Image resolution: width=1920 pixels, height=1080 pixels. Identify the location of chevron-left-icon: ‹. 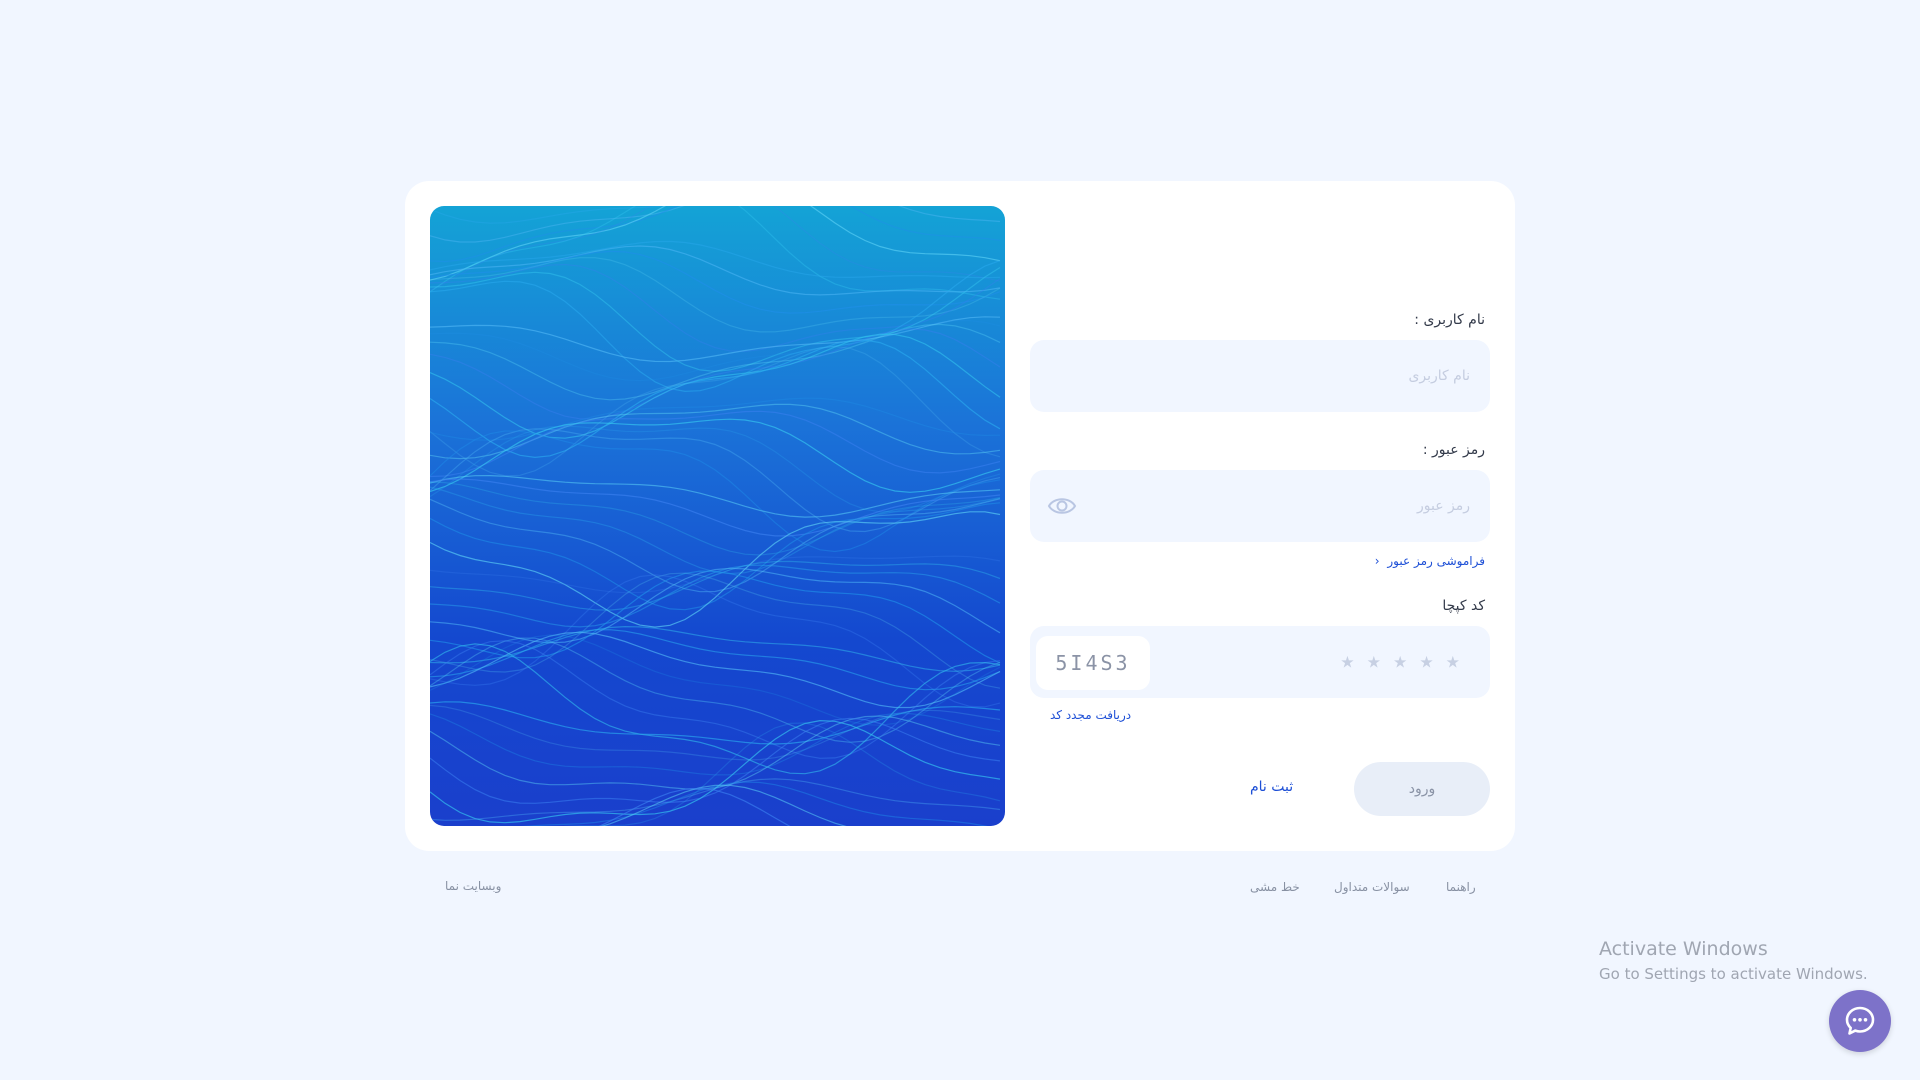
(1377, 561).